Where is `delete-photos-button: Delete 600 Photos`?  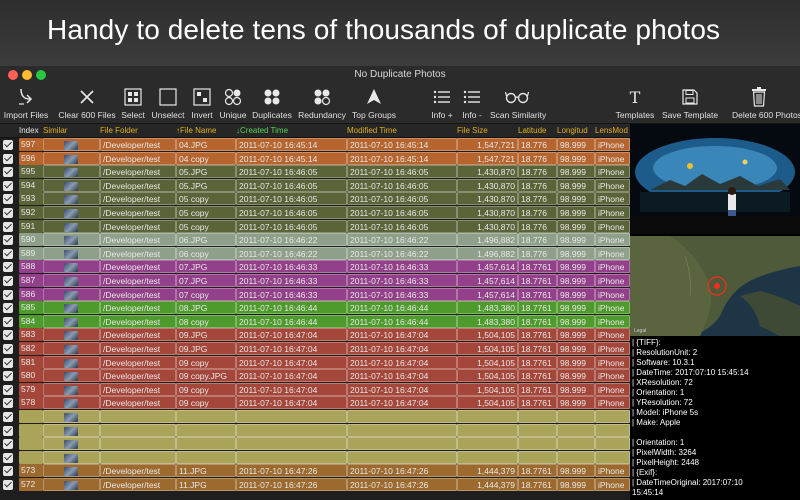 delete-photos-button: Delete 600 Photos is located at coordinates (766, 104).